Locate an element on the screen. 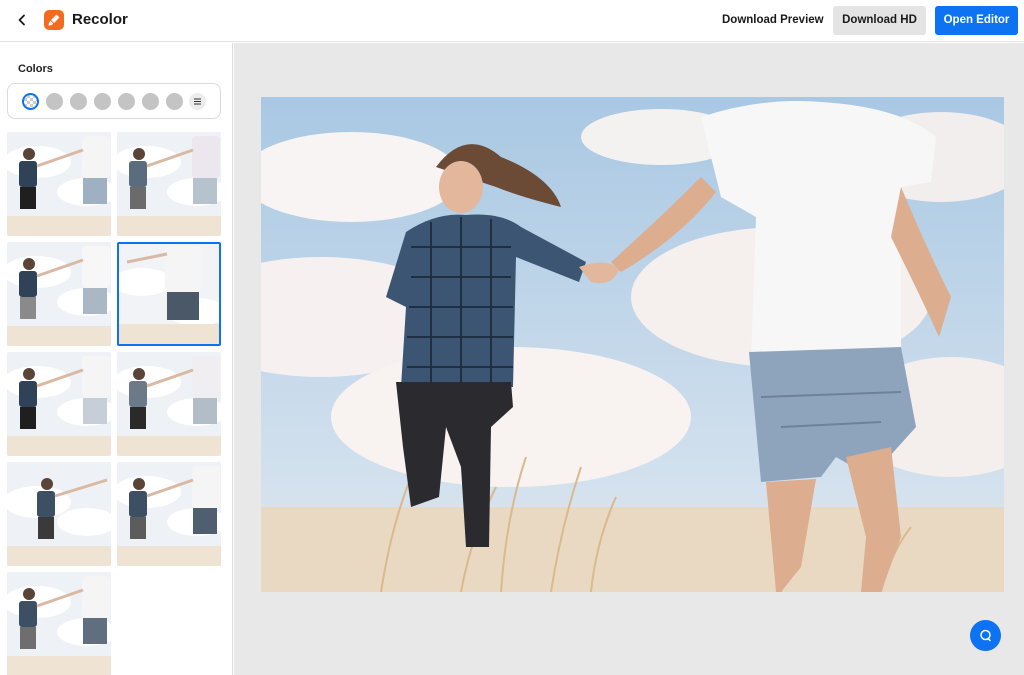 The width and height of the screenshot is (1024, 675). chat-bubble-icon is located at coordinates (985, 635).